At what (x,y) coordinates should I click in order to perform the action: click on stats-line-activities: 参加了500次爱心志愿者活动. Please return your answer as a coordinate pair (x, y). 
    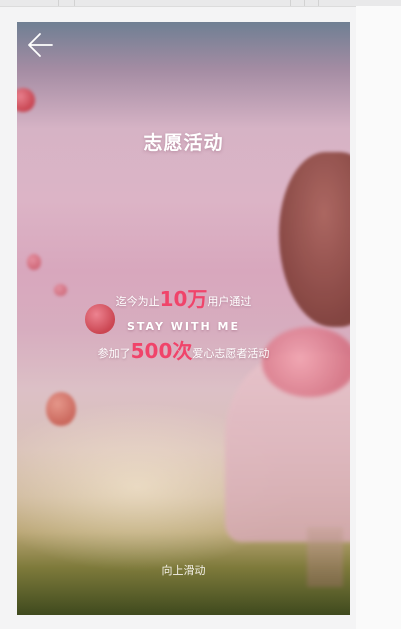
    Looking at the image, I should click on (183, 351).